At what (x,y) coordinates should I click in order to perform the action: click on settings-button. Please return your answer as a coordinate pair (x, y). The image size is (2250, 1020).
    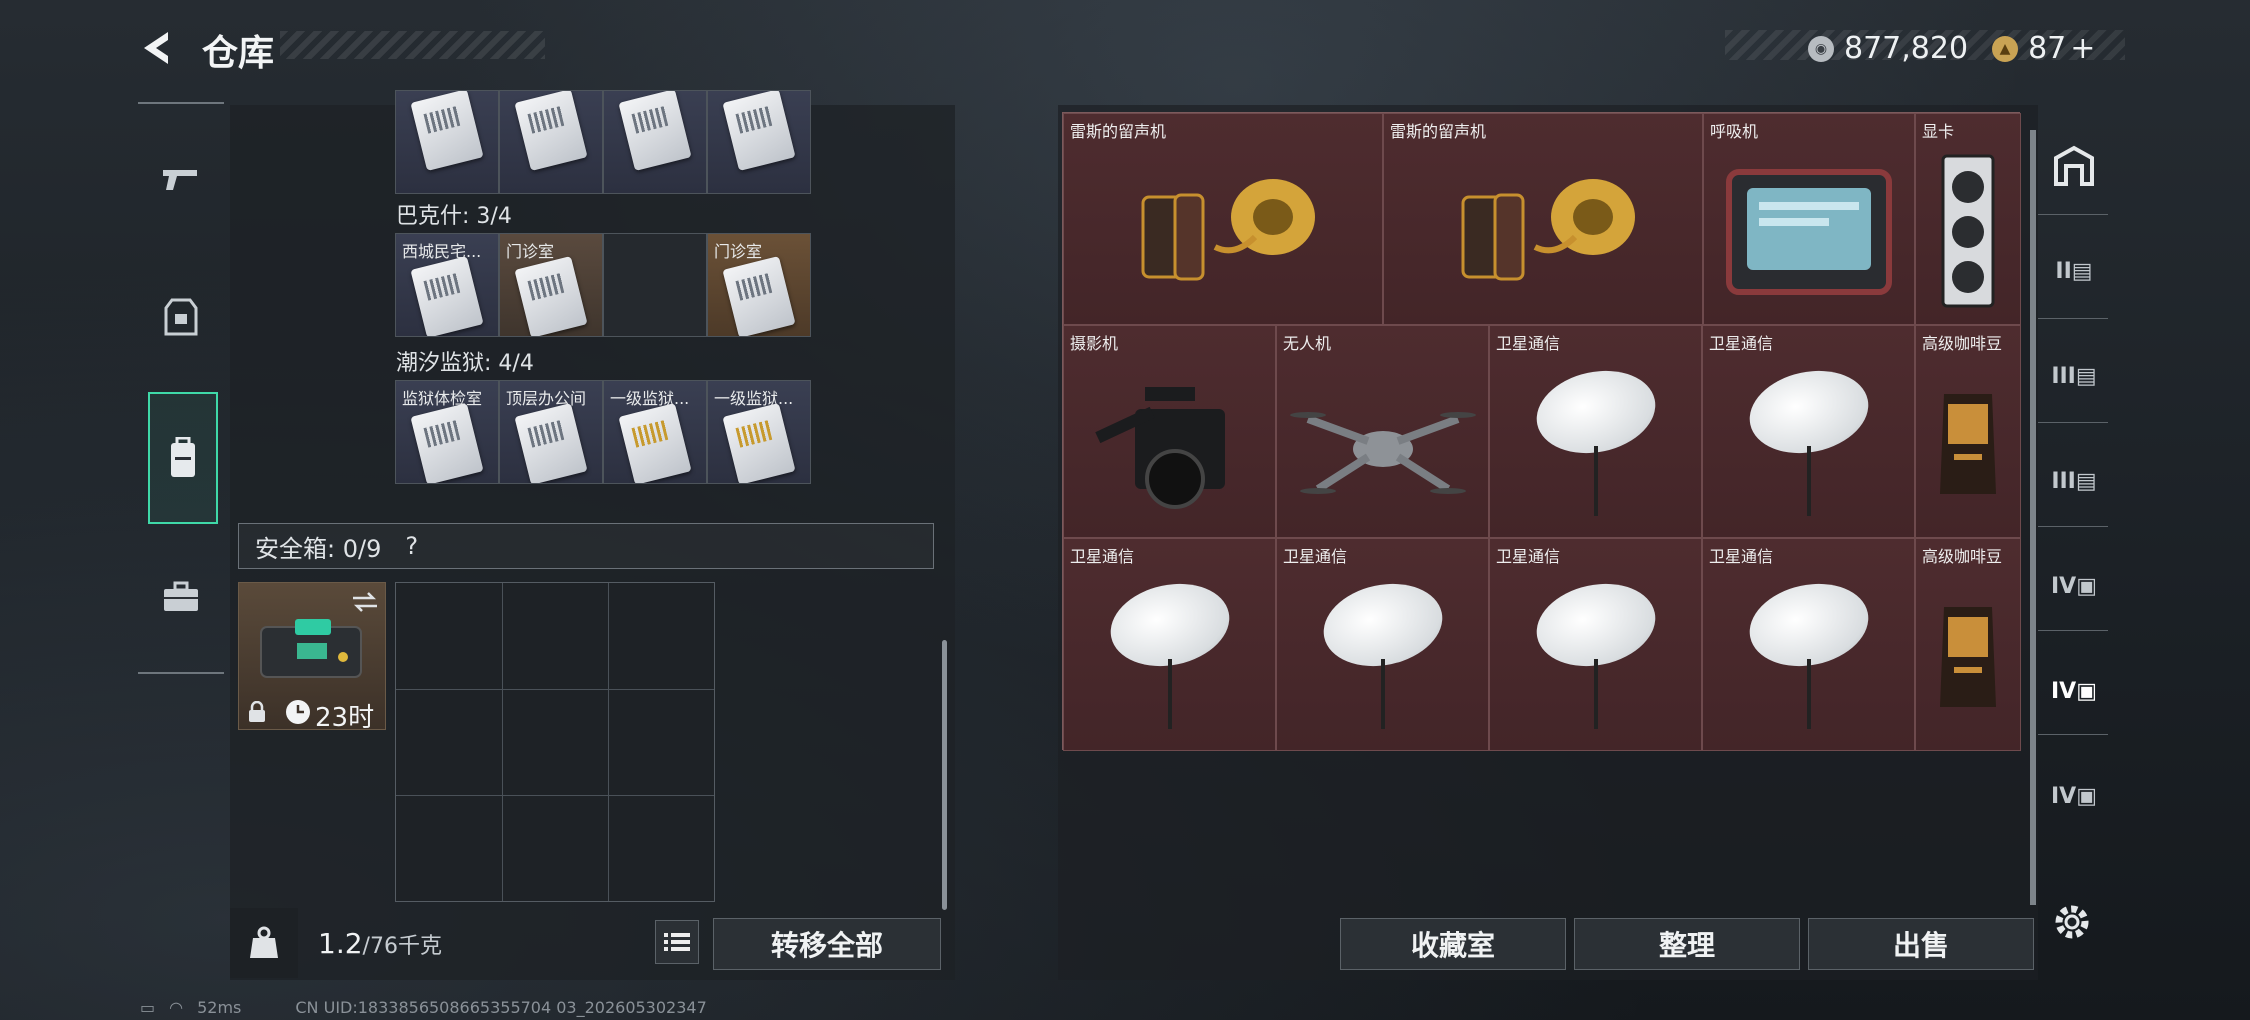
    Looking at the image, I should click on (2072, 922).